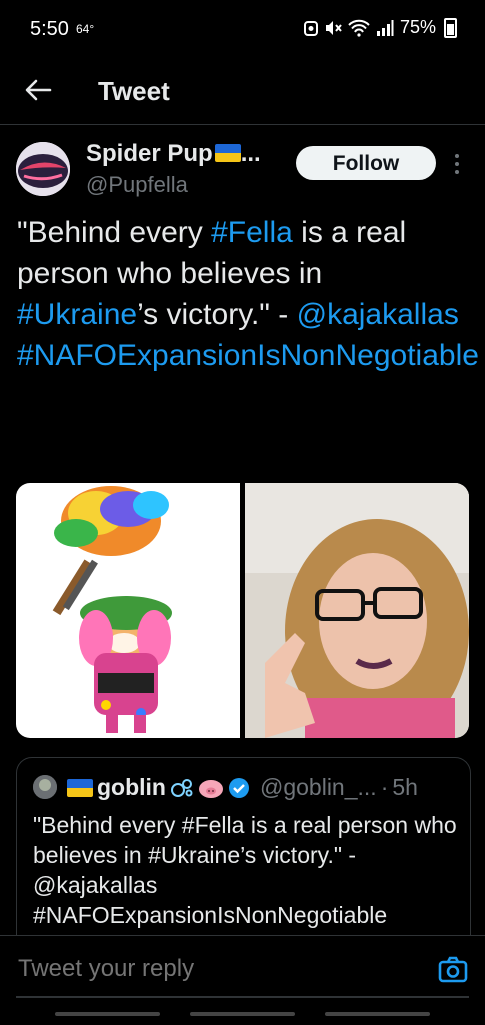 The image size is (485, 1025). What do you see at coordinates (217, 314) in the screenshot?
I see `tweet-text-segment: ’s victory." -` at bounding box center [217, 314].